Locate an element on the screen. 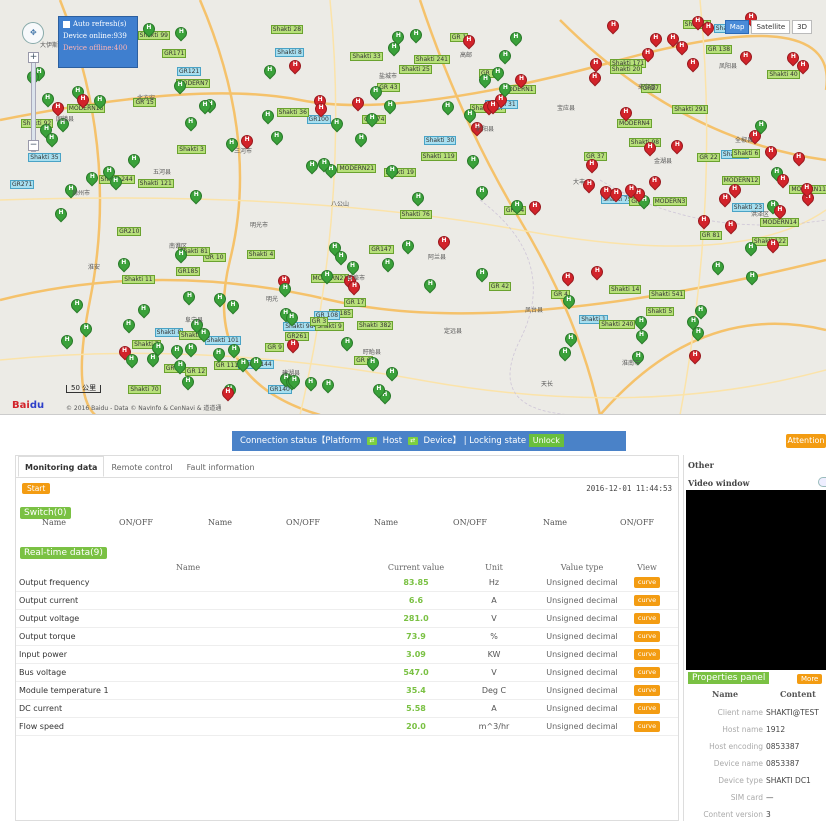 The width and height of the screenshot is (826, 824). device-label-tag: Shakti 121 is located at coordinates (155, 183).